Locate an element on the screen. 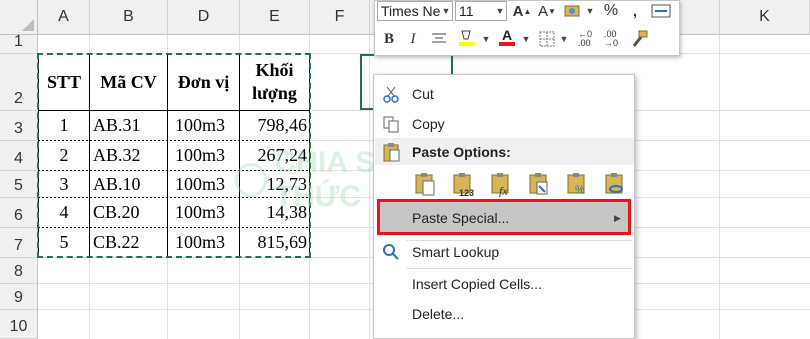 The height and width of the screenshot is (339, 810). column-header-j is located at coordinates (700, 17).